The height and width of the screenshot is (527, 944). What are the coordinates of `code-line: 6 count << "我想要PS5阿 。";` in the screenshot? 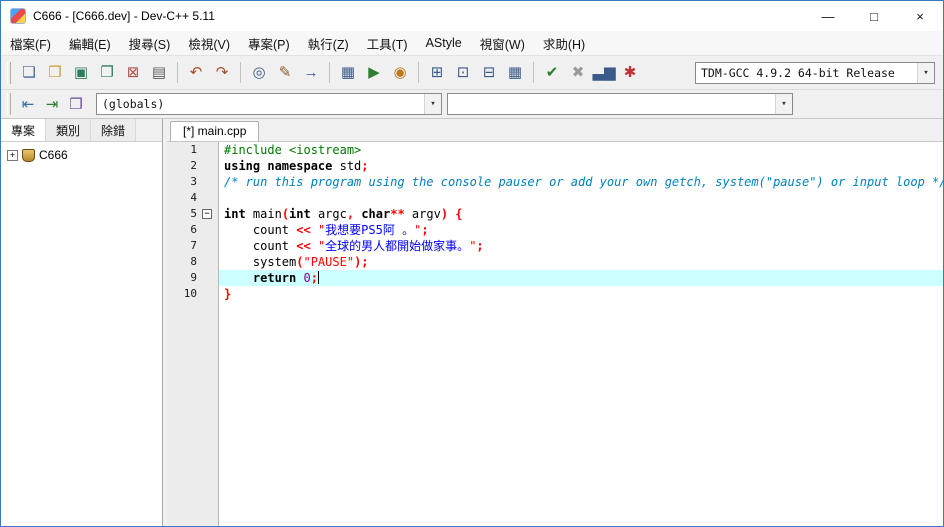 It's located at (555, 230).